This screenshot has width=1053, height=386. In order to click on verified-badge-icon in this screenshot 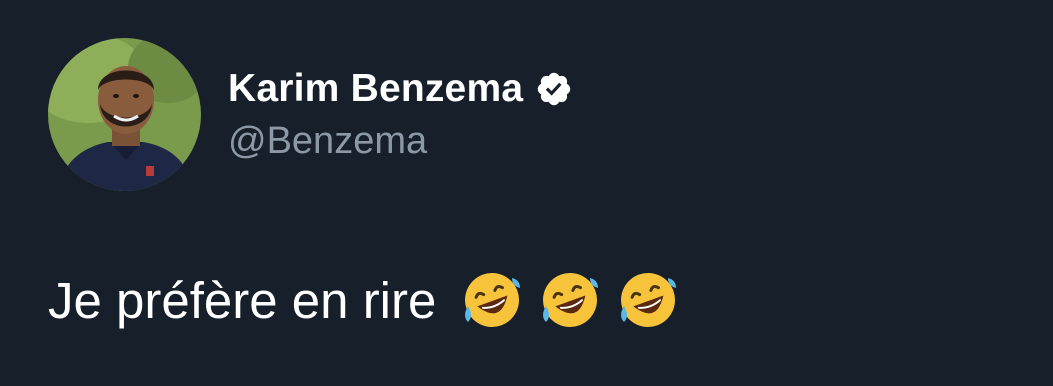, I will do `click(554, 89)`.